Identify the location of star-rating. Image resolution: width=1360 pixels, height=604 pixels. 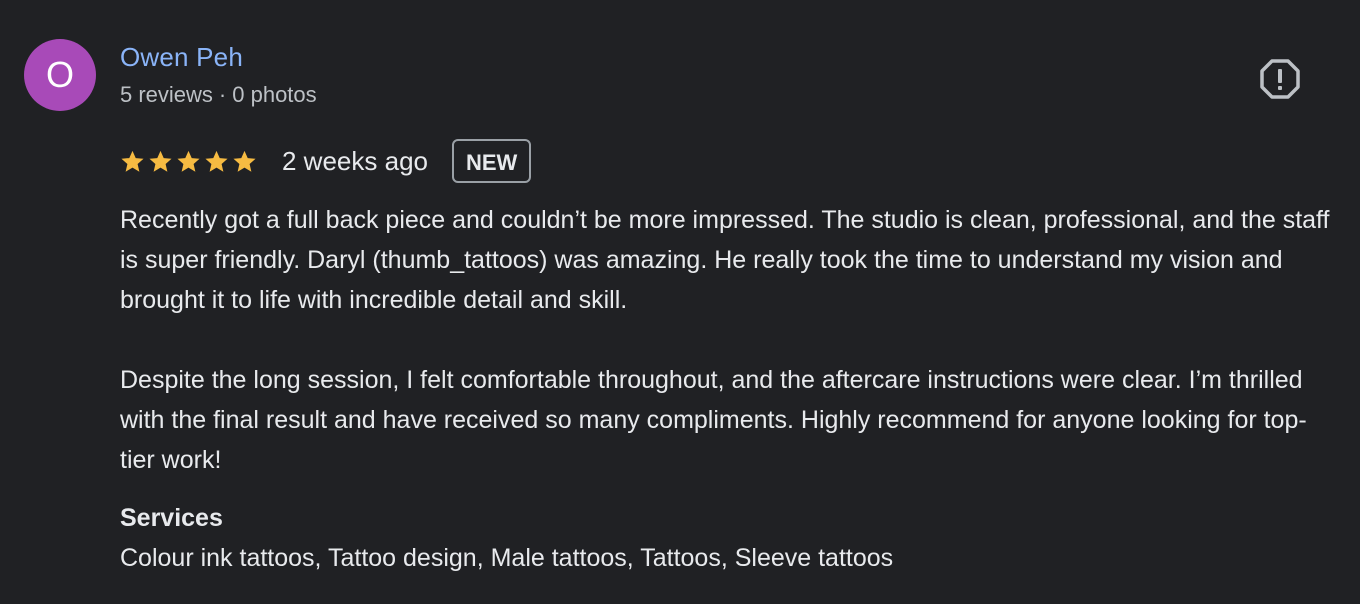
(188, 161).